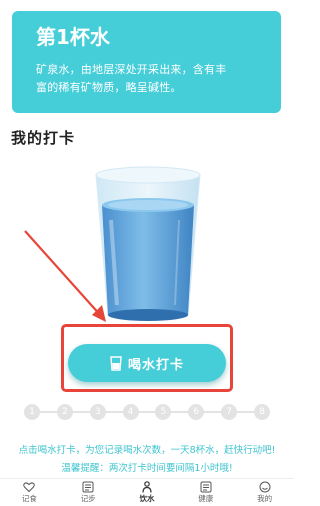 The height and width of the screenshot is (506, 320). I want to click on nav-item-water: 饮水, so click(147, 492).